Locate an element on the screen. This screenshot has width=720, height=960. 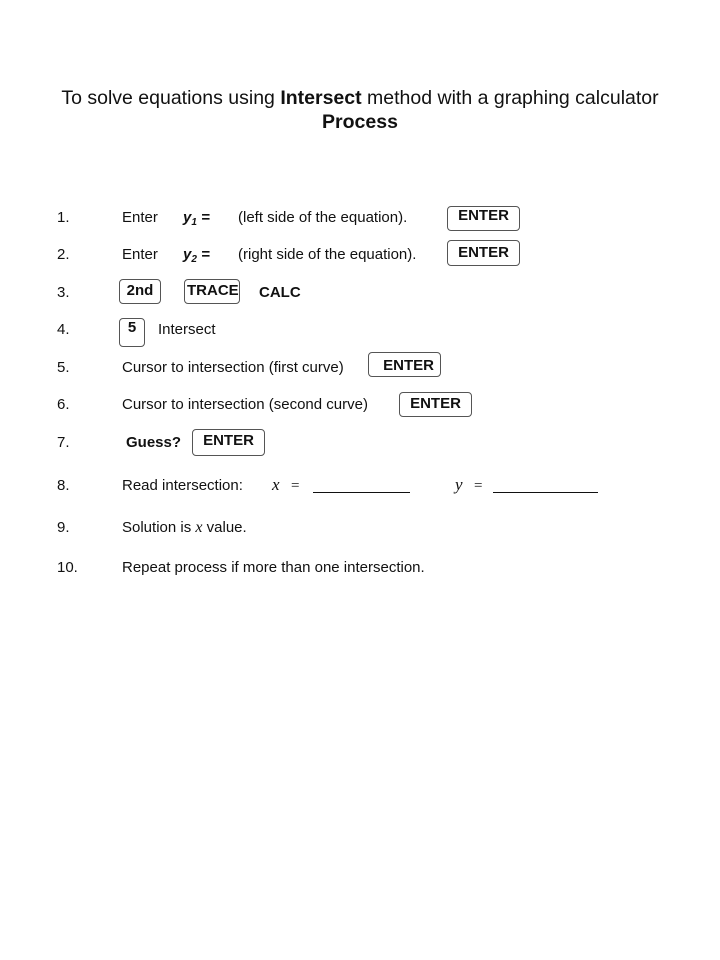
step-number: 7. is located at coordinates (63, 442).